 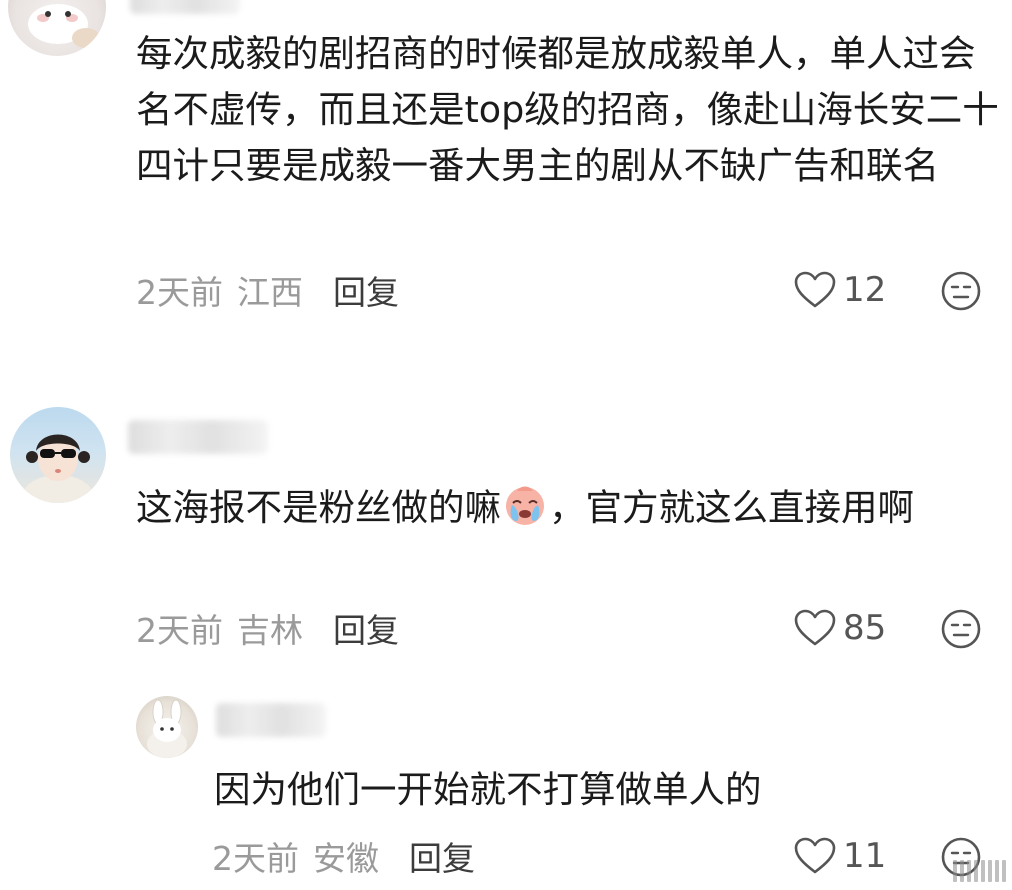 What do you see at coordinates (255, 858) in the screenshot?
I see `comment-3-time: 2天前` at bounding box center [255, 858].